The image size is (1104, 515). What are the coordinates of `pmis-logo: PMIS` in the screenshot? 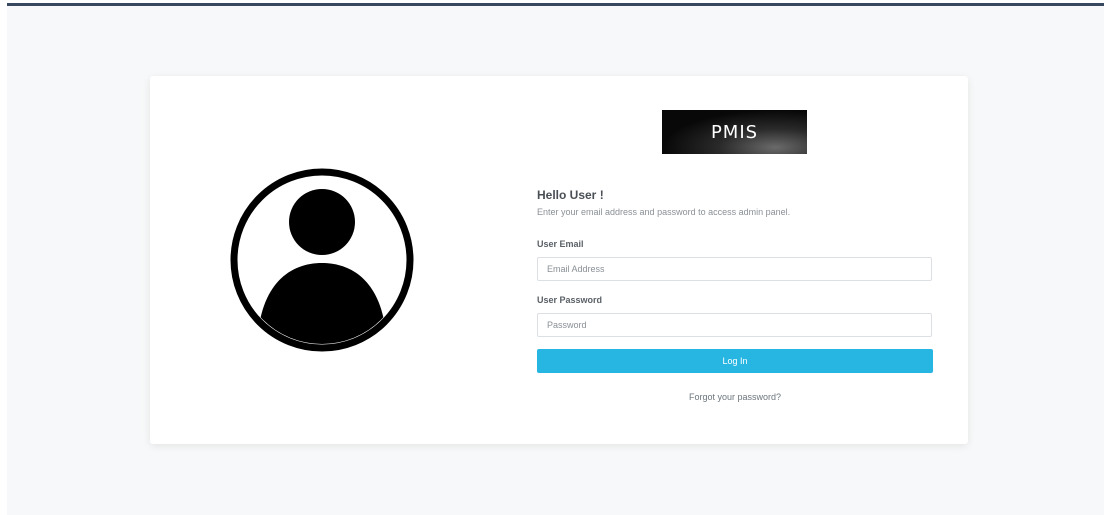 It's located at (734, 132).